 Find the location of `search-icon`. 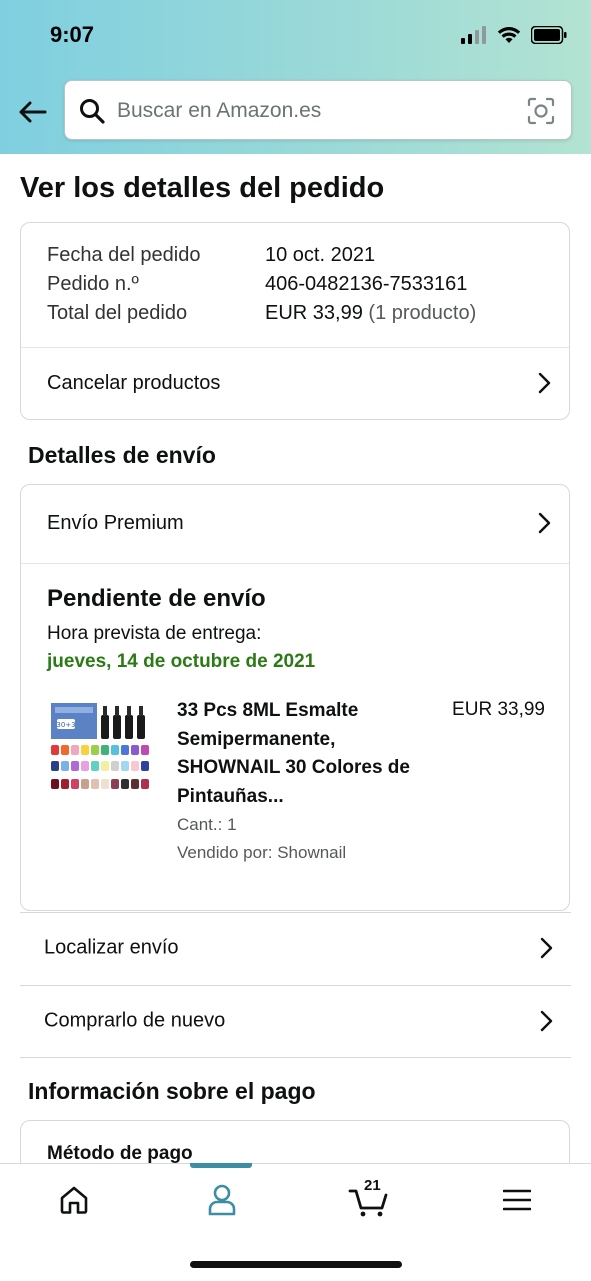

search-icon is located at coordinates (92, 111).